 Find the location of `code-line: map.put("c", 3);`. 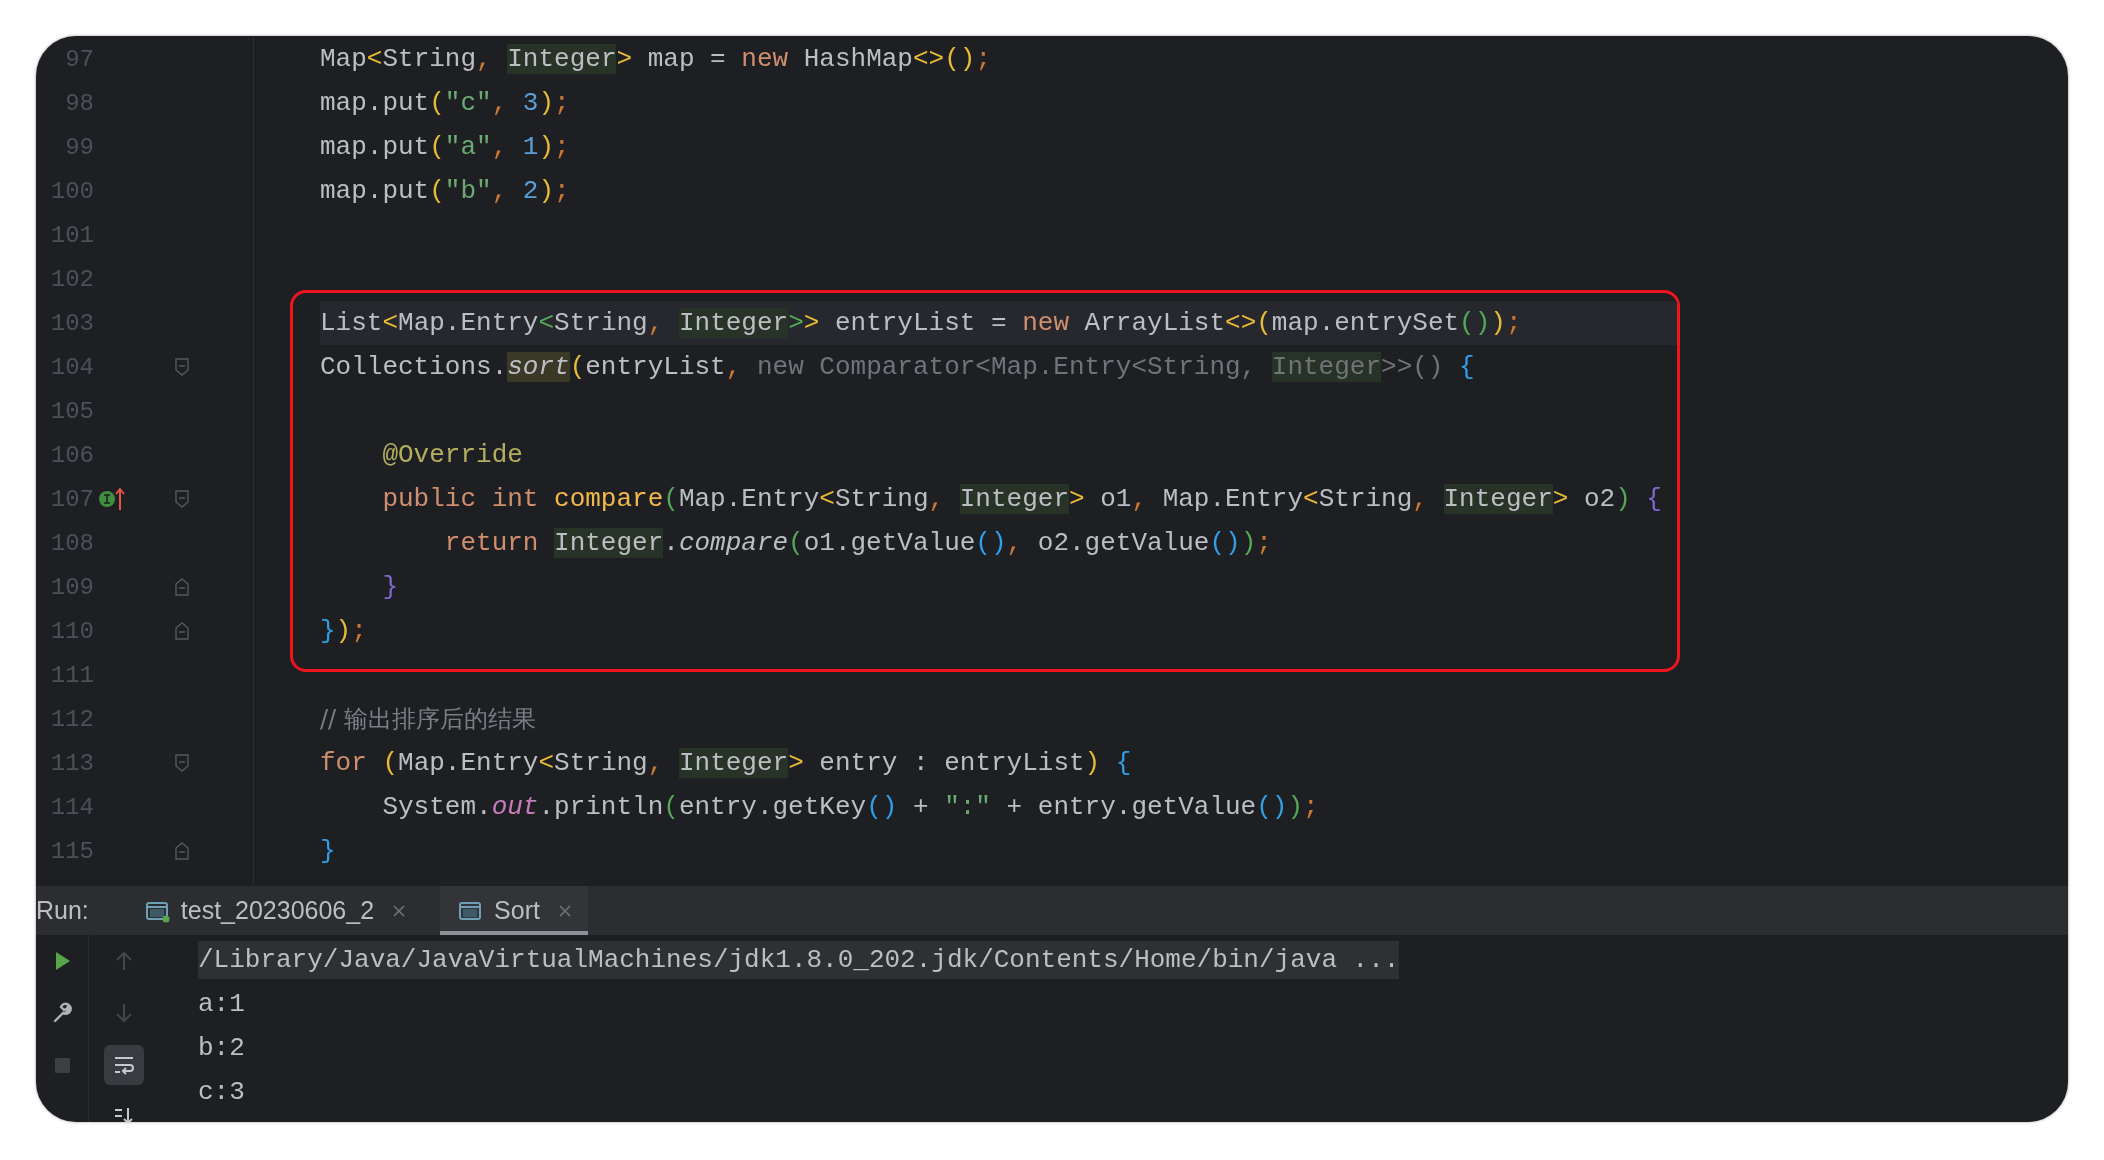

code-line: map.put("c", 3); is located at coordinates (445, 103).